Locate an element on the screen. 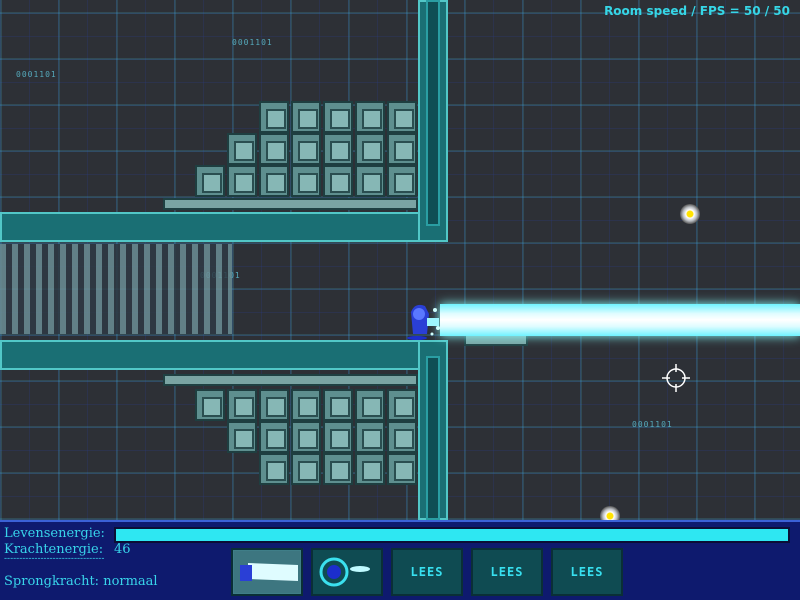  life-bar-fill is located at coordinates (452, 535).